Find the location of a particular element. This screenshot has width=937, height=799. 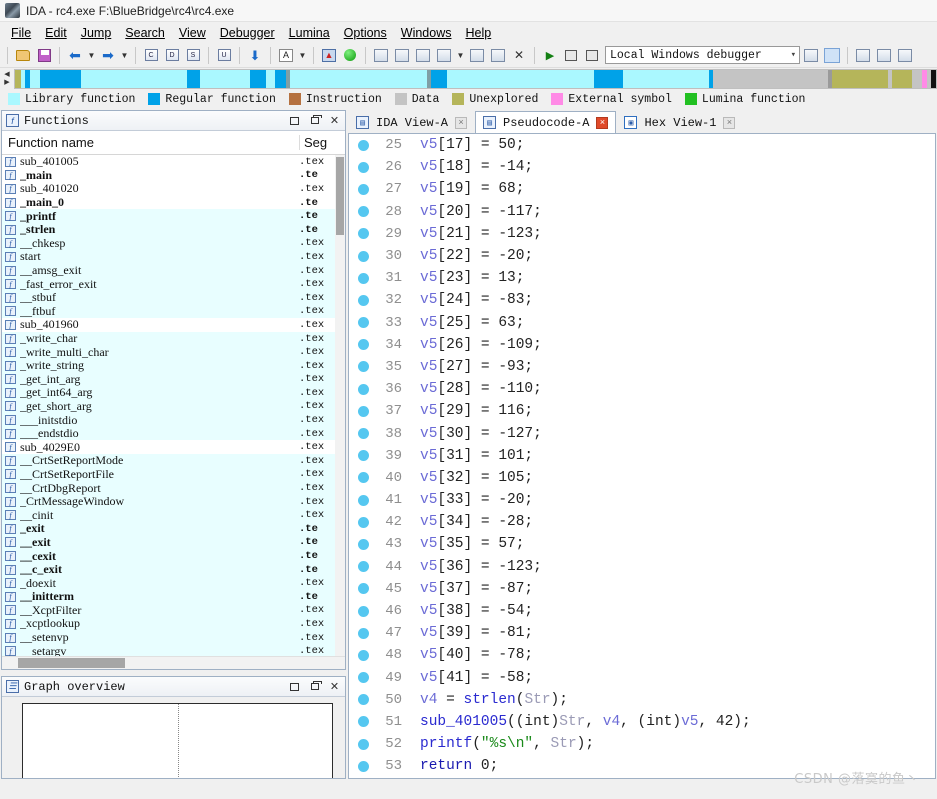

save-button is located at coordinates (44, 55).